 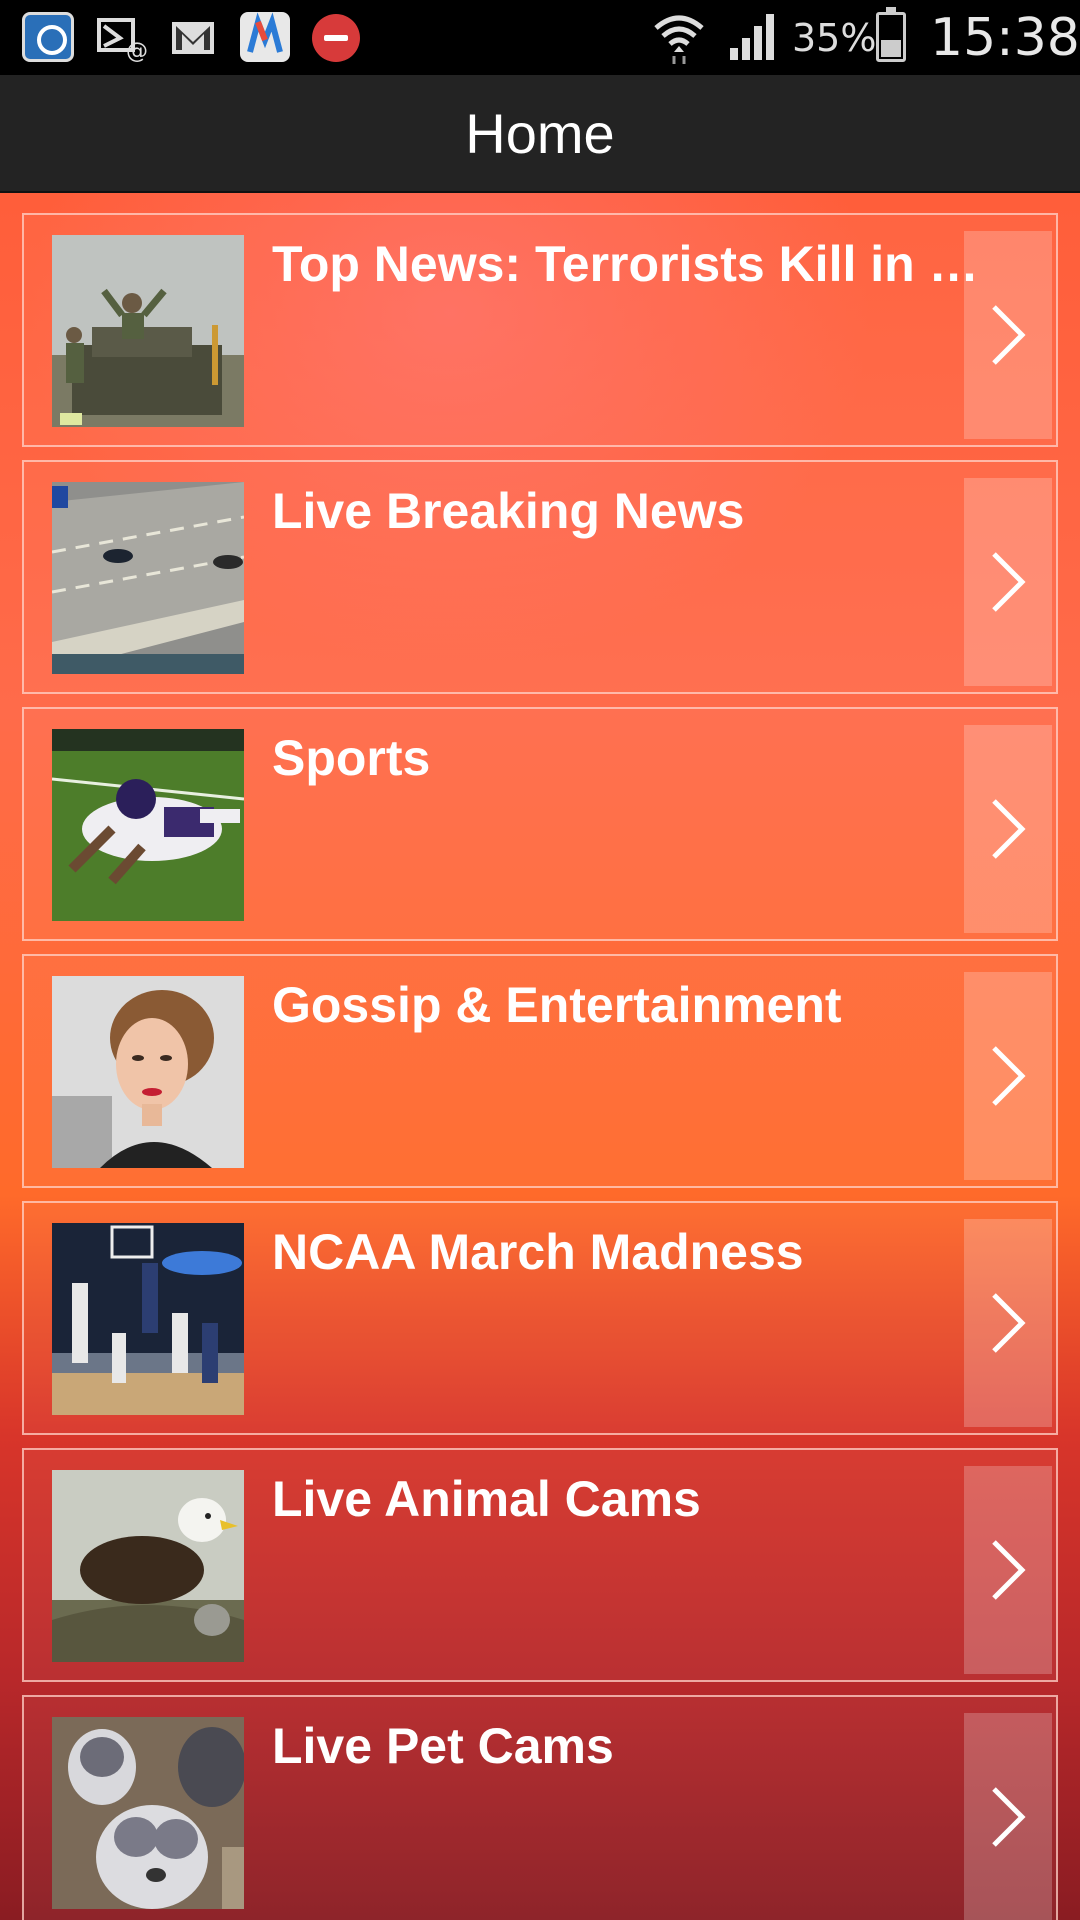 What do you see at coordinates (265, 37) in the screenshot?
I see `email-app-icon` at bounding box center [265, 37].